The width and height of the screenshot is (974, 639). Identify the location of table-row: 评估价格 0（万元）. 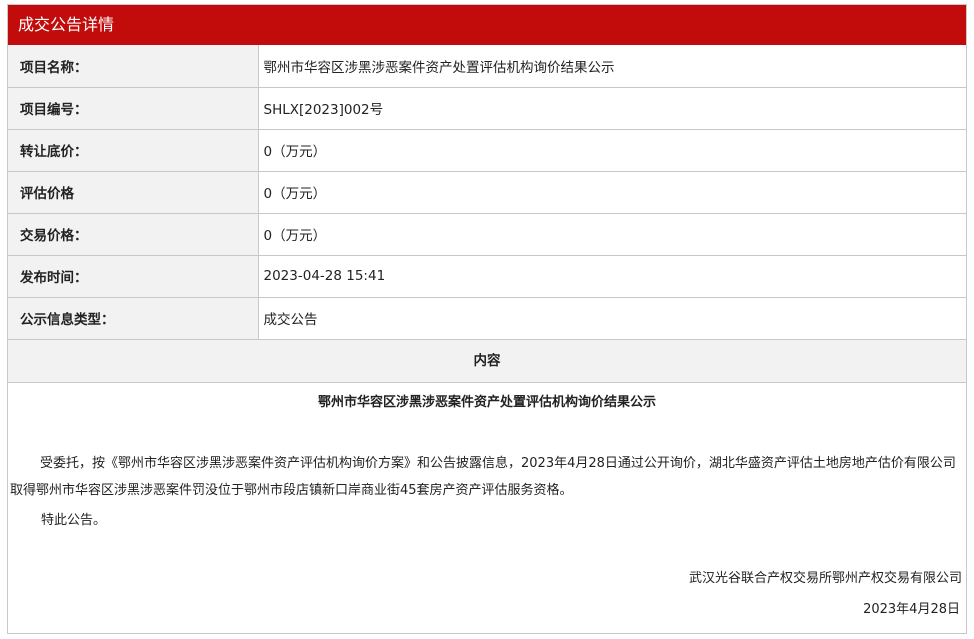
(487, 192).